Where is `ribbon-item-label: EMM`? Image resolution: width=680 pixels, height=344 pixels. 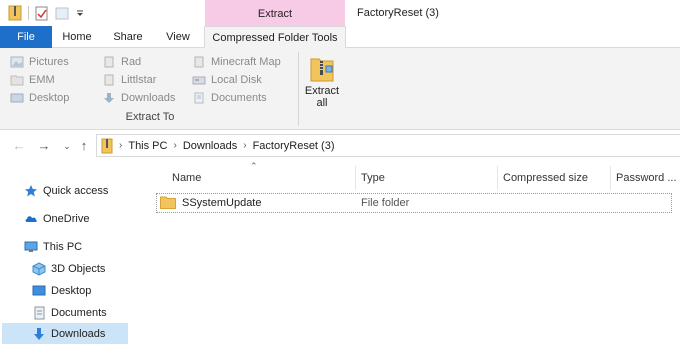 ribbon-item-label: EMM is located at coordinates (42, 80).